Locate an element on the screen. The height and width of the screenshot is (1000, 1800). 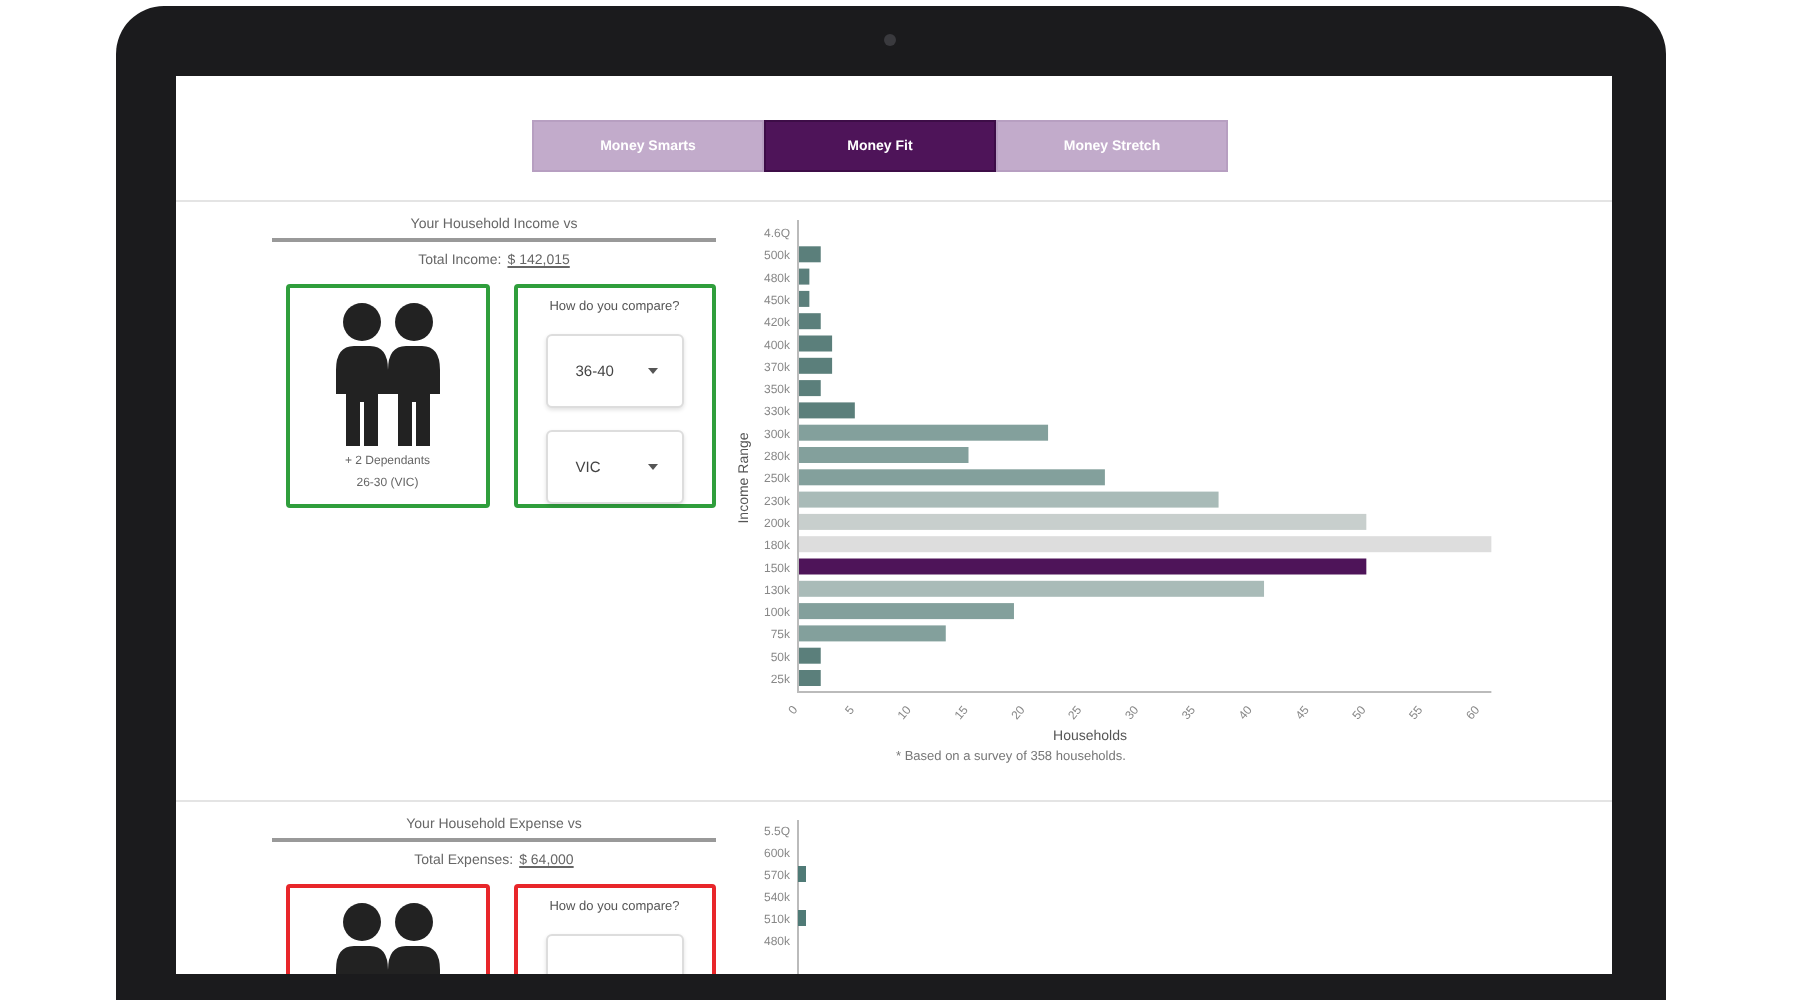
people-icon is located at coordinates (387, 374).